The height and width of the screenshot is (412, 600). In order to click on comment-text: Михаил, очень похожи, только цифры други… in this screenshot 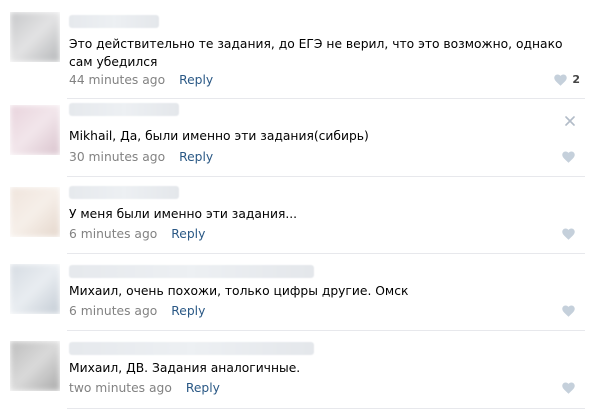, I will do `click(239, 291)`.